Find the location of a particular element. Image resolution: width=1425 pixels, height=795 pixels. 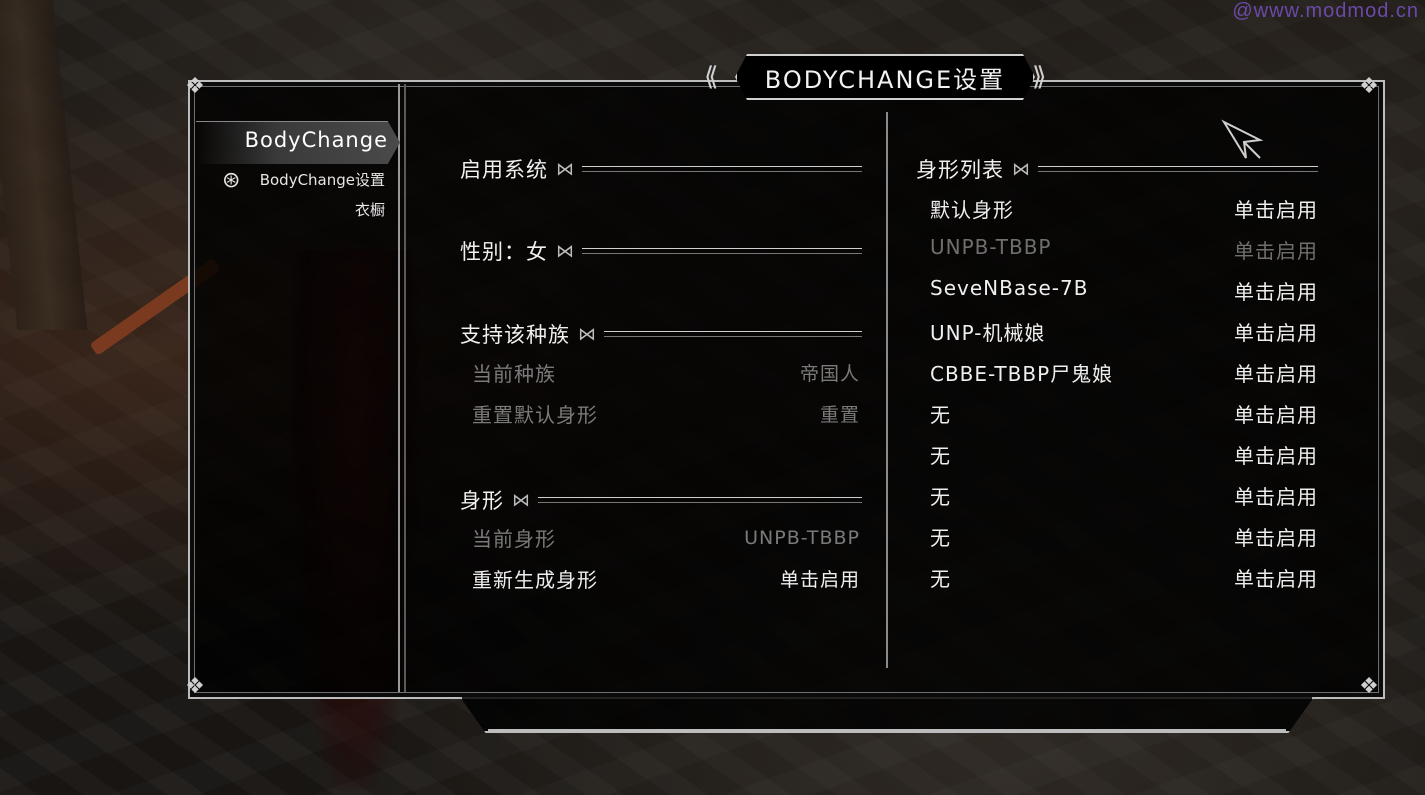

option-value: UNPB-TBBP is located at coordinates (802, 537).